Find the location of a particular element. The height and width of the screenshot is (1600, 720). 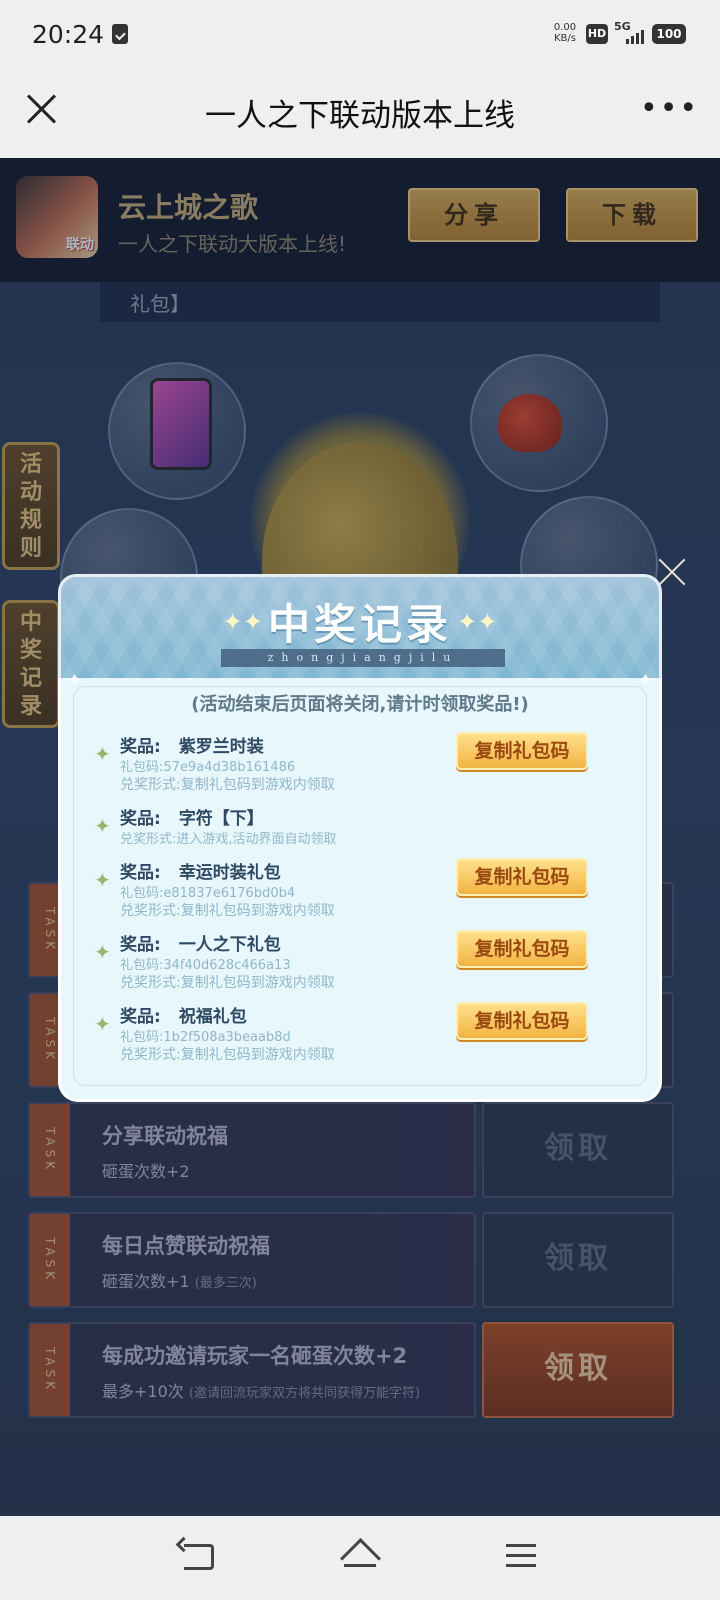

network-speed: 0.00 KB/s is located at coordinates (565, 33).